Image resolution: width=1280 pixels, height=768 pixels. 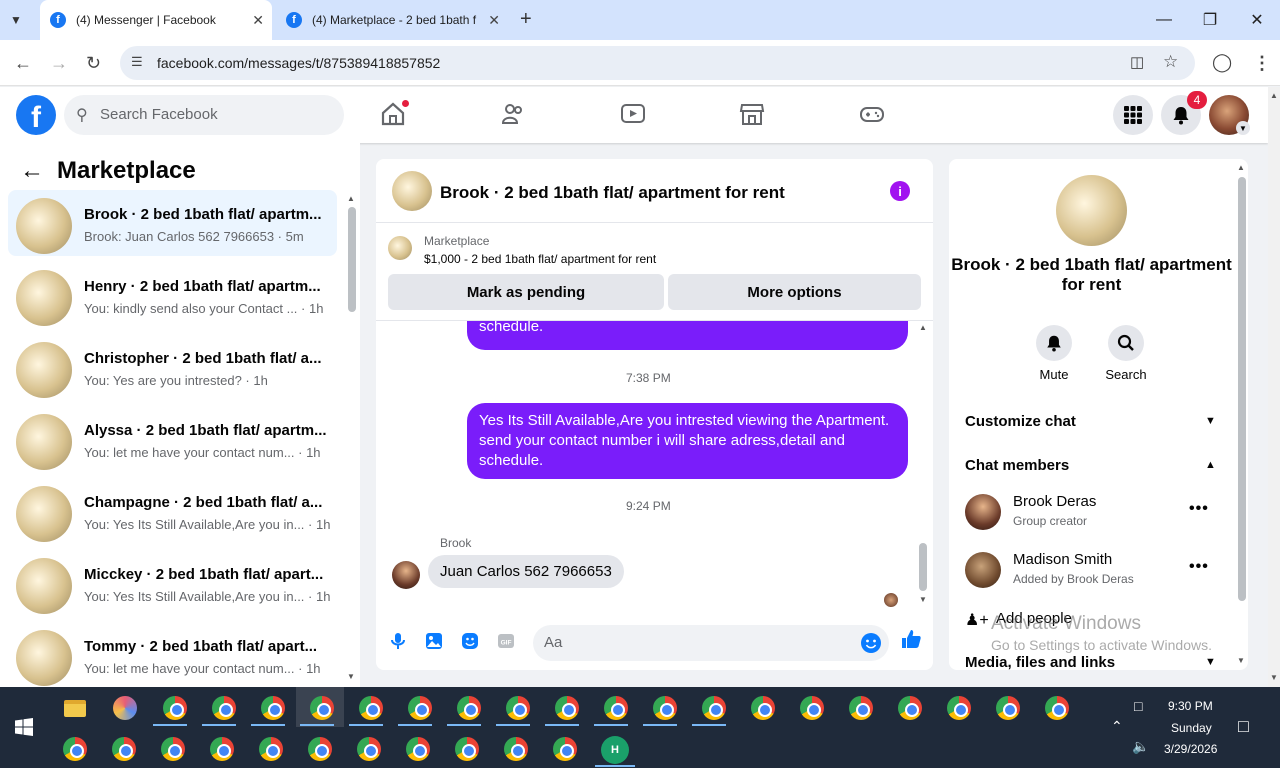 I want to click on thread-scroll-up-icon: ▲, so click(x=923, y=327).